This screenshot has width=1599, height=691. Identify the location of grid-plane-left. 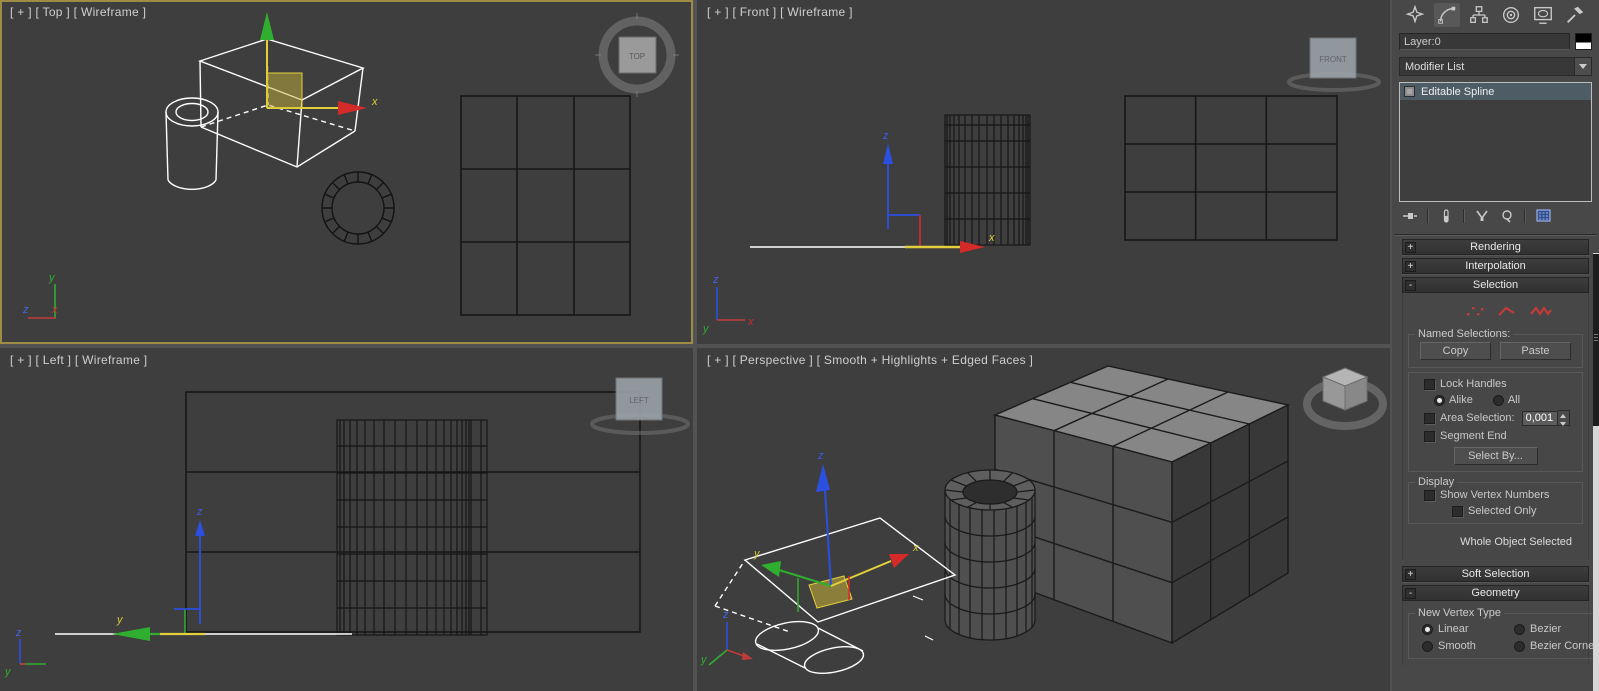
(413, 512).